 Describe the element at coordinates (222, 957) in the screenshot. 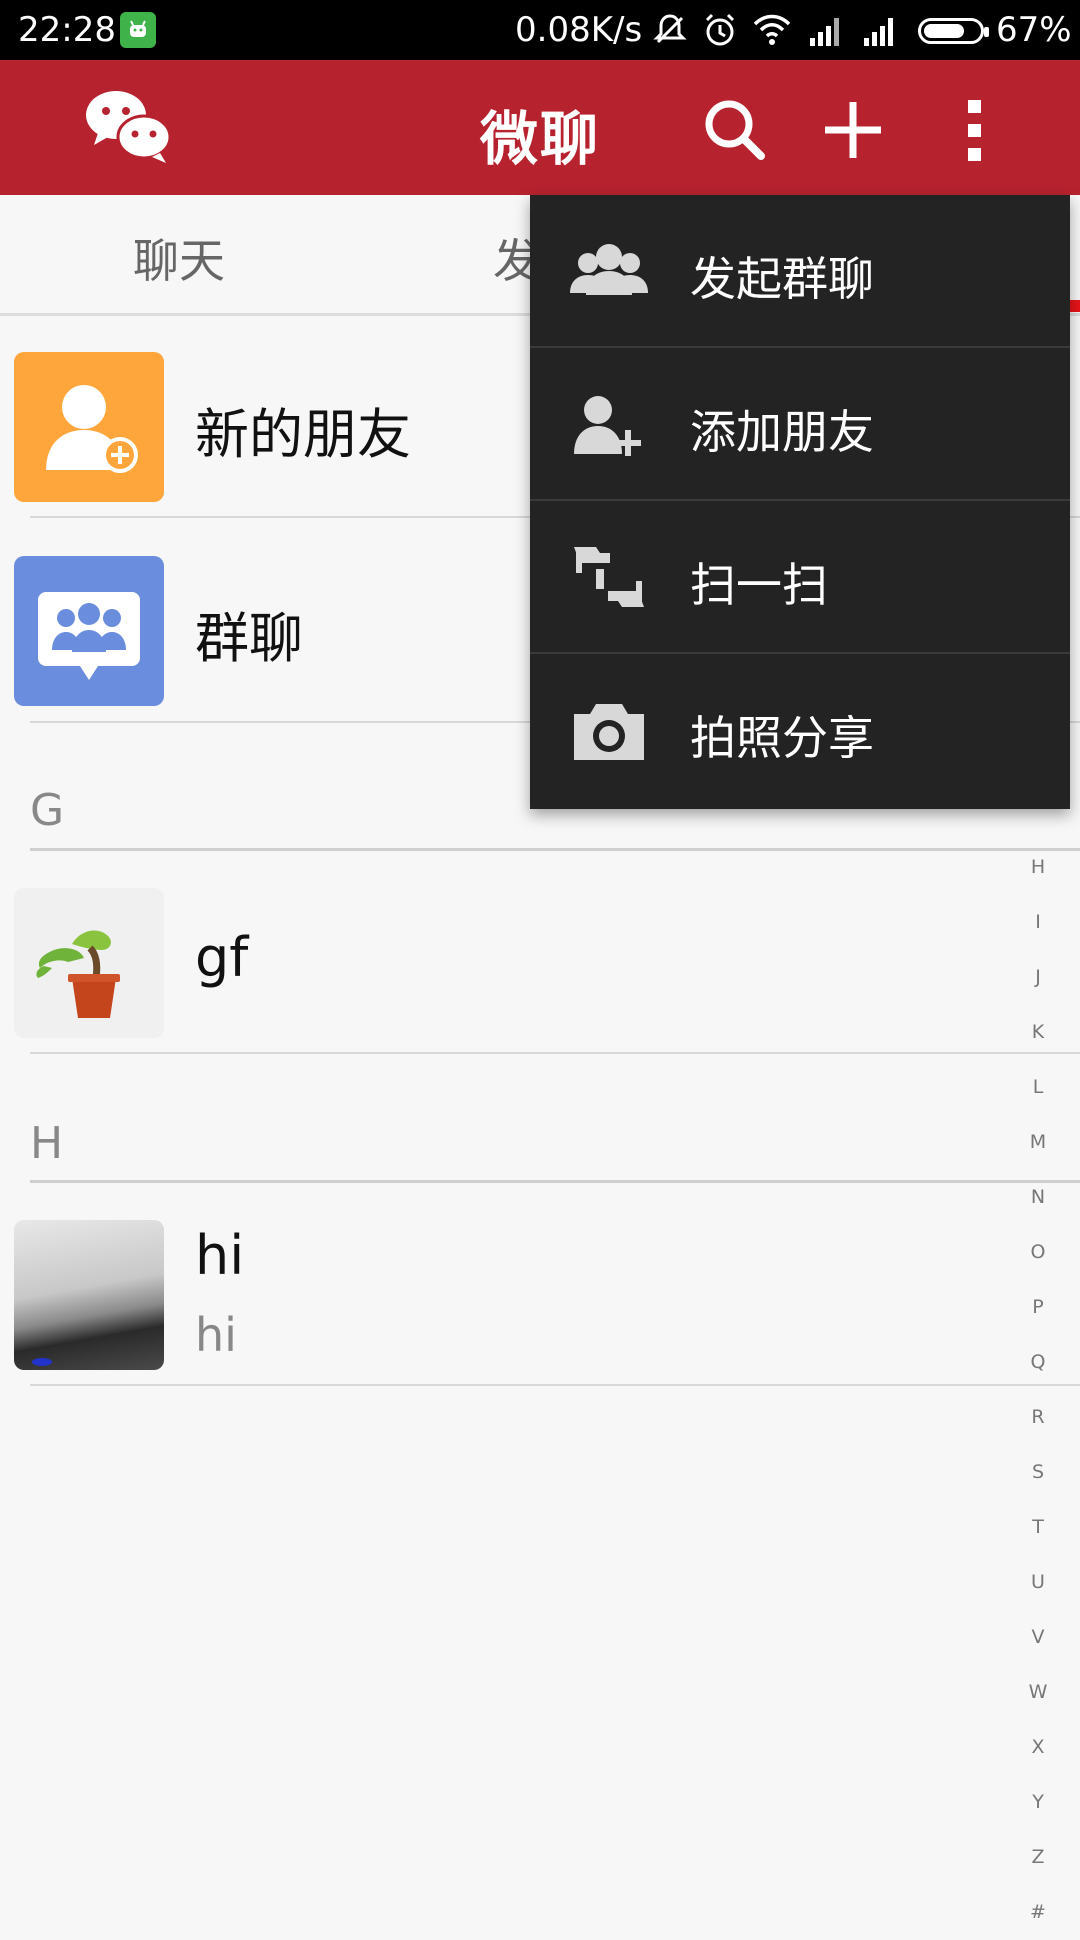

I see `contact-name: gf` at that location.